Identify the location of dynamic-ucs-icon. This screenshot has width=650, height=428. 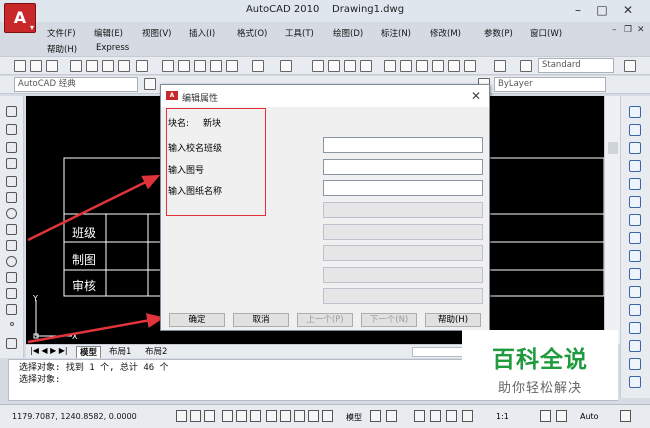
(285, 416).